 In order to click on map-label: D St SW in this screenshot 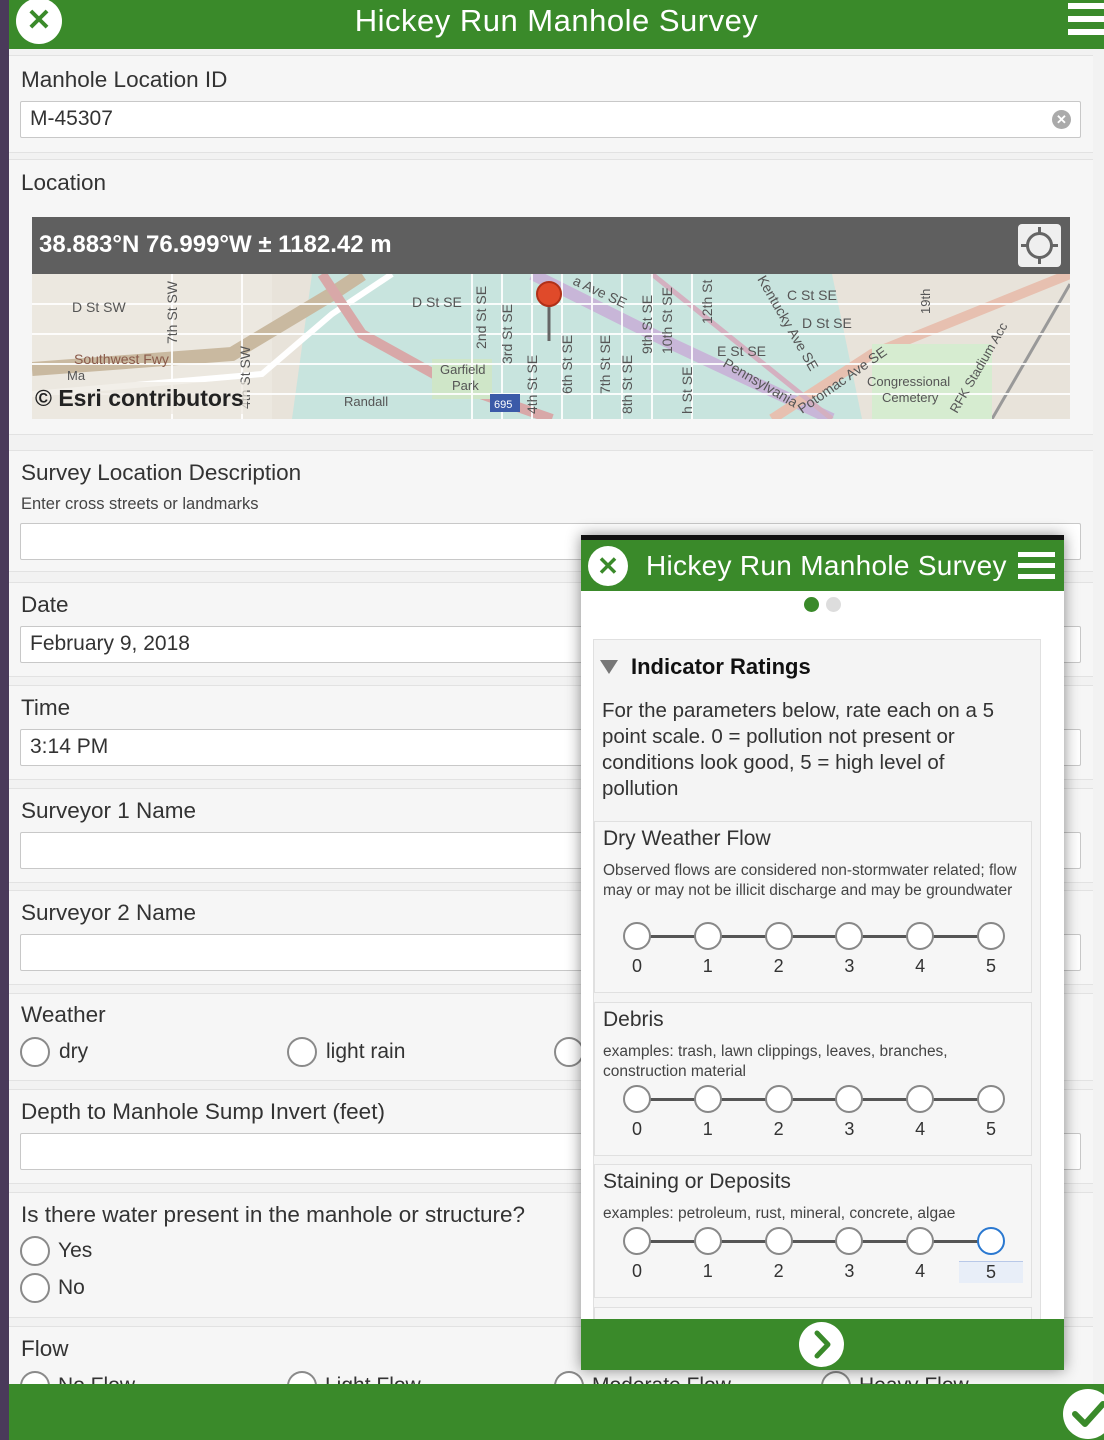, I will do `click(99, 307)`.